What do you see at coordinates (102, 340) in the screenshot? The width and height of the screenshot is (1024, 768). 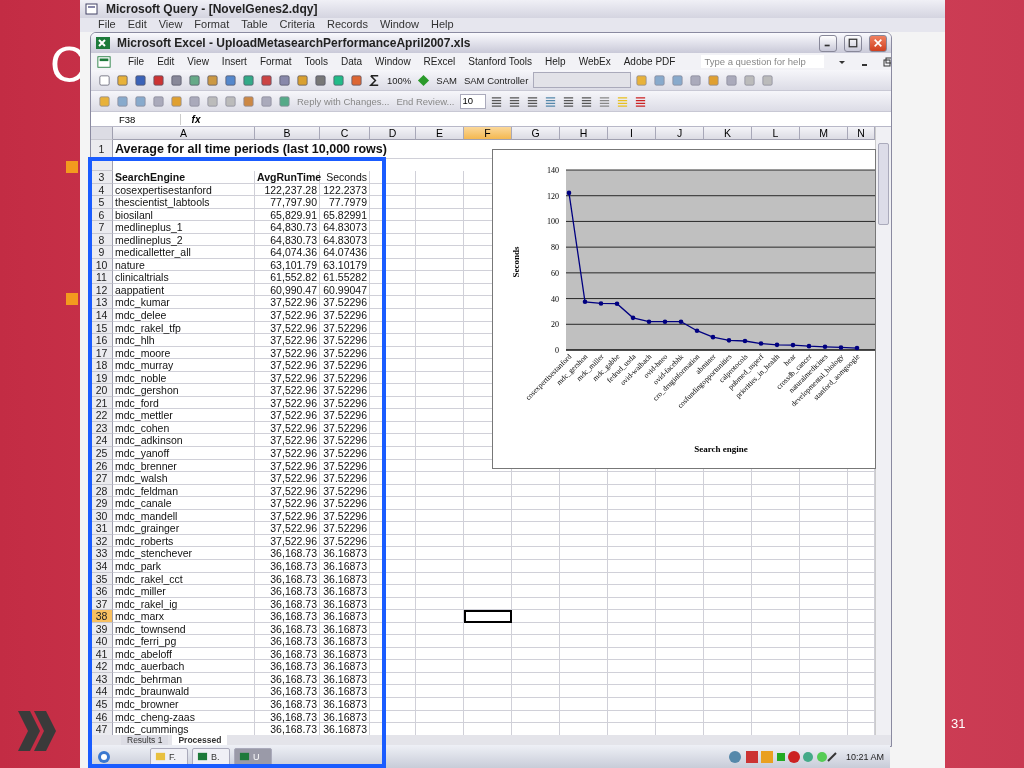 I see `row-header: 16` at bounding box center [102, 340].